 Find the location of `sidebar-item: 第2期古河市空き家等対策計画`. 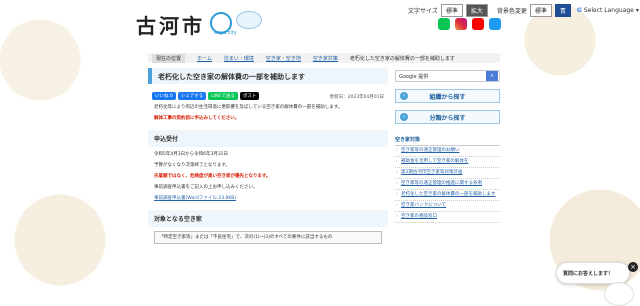

sidebar-item: 第2期古河市空き家等対策計画 is located at coordinates (447, 173).